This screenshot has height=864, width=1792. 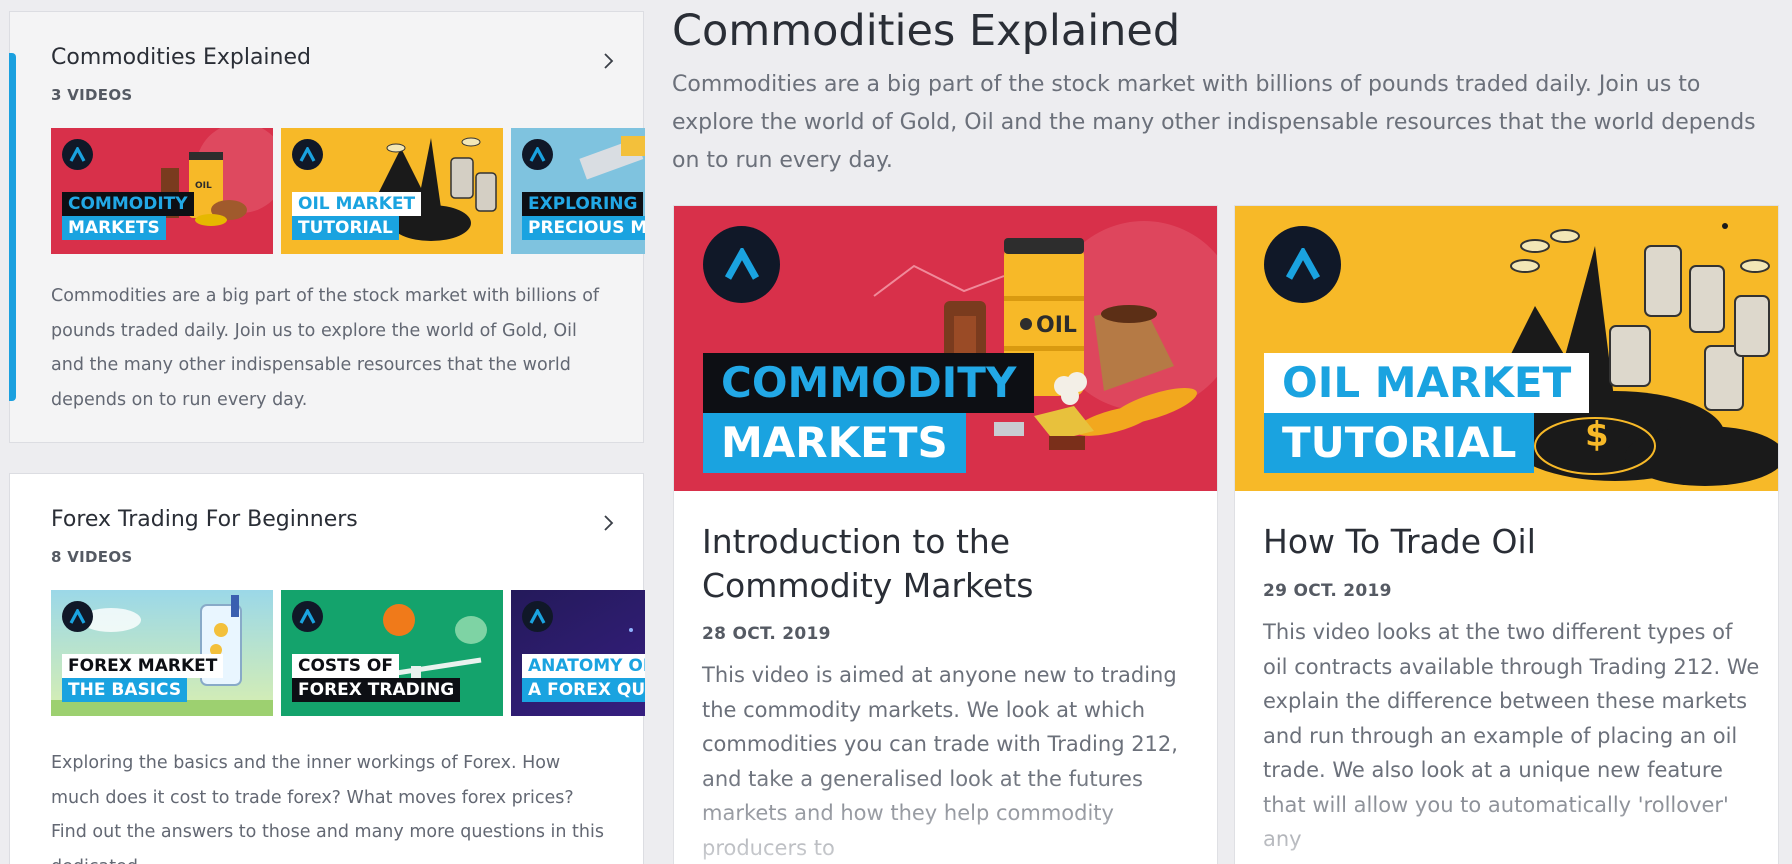 What do you see at coordinates (952, 564) in the screenshot?
I see `video-title: Introduction to the Commodity Markets` at bounding box center [952, 564].